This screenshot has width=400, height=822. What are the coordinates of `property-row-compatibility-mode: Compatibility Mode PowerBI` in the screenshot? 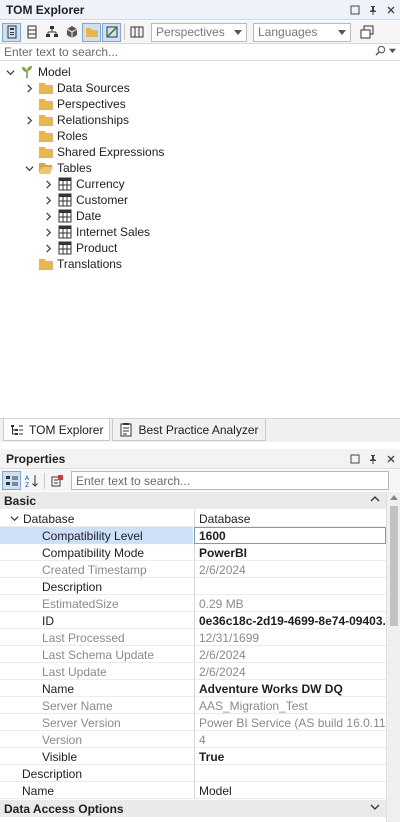 It's located at (193, 552).